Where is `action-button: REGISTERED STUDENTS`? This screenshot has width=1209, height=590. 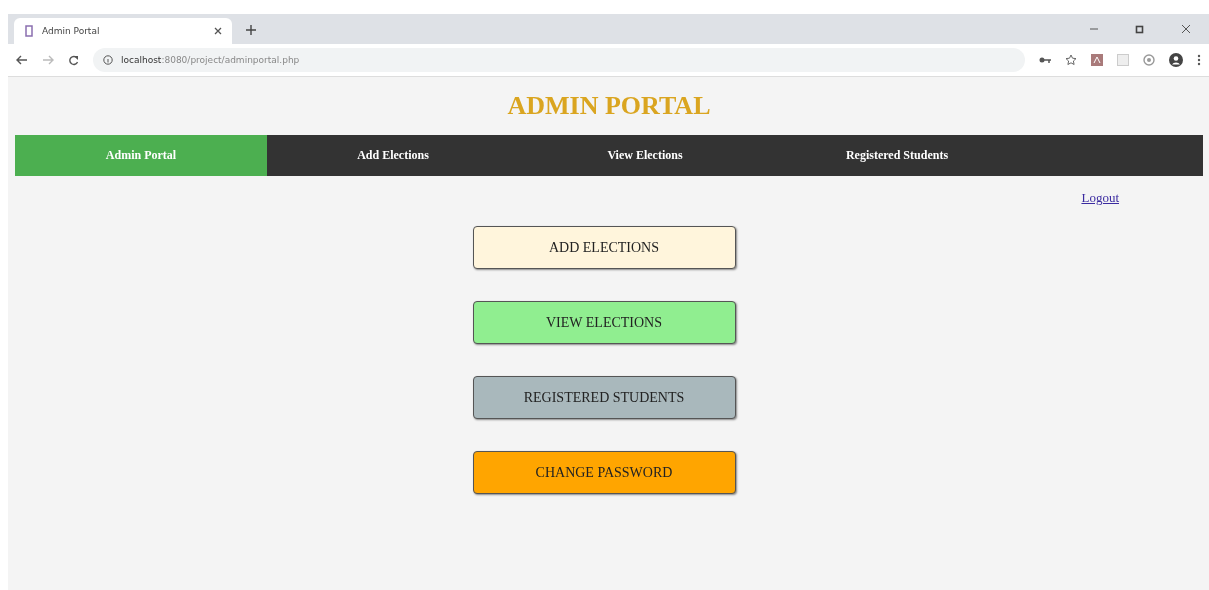
action-button: REGISTERED STUDENTS is located at coordinates (604, 397).